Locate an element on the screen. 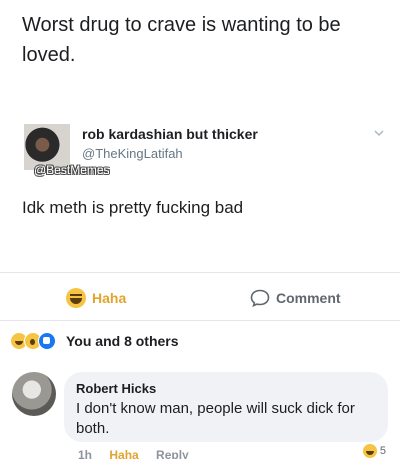  reactions-count-text: You and 8 others is located at coordinates (122, 341).